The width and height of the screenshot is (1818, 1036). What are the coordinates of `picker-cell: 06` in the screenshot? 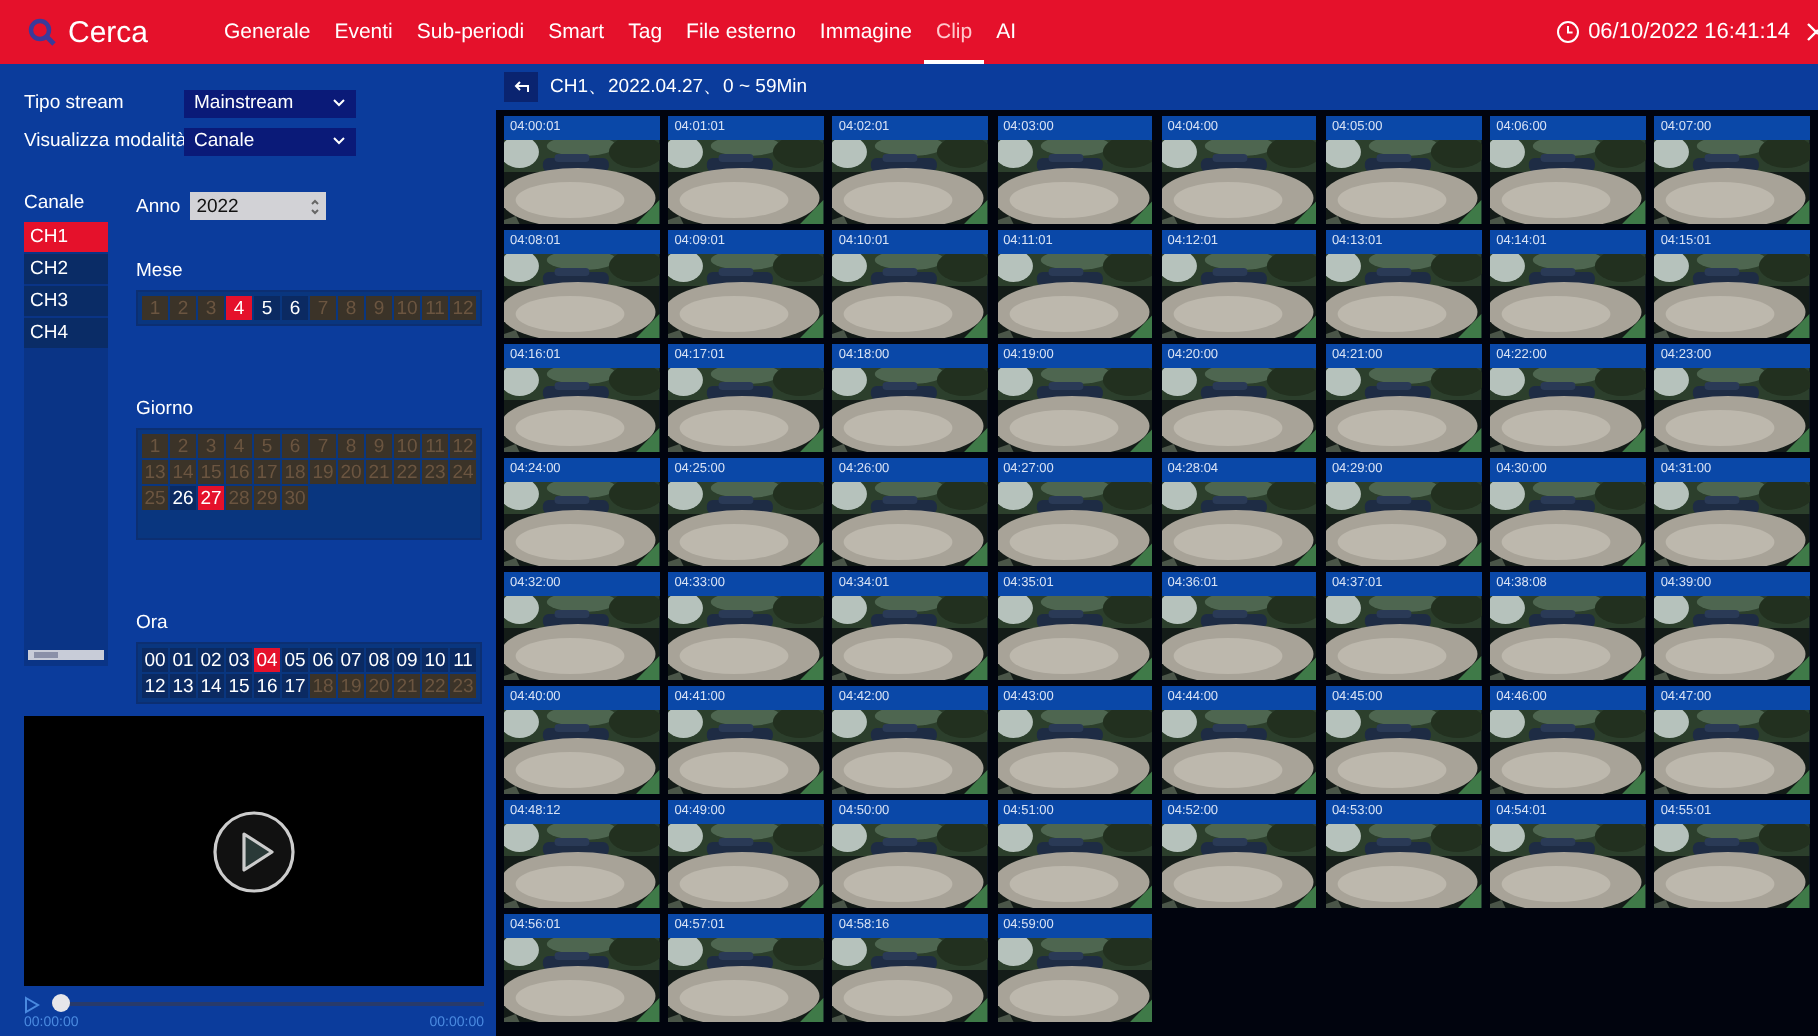 It's located at (323, 660).